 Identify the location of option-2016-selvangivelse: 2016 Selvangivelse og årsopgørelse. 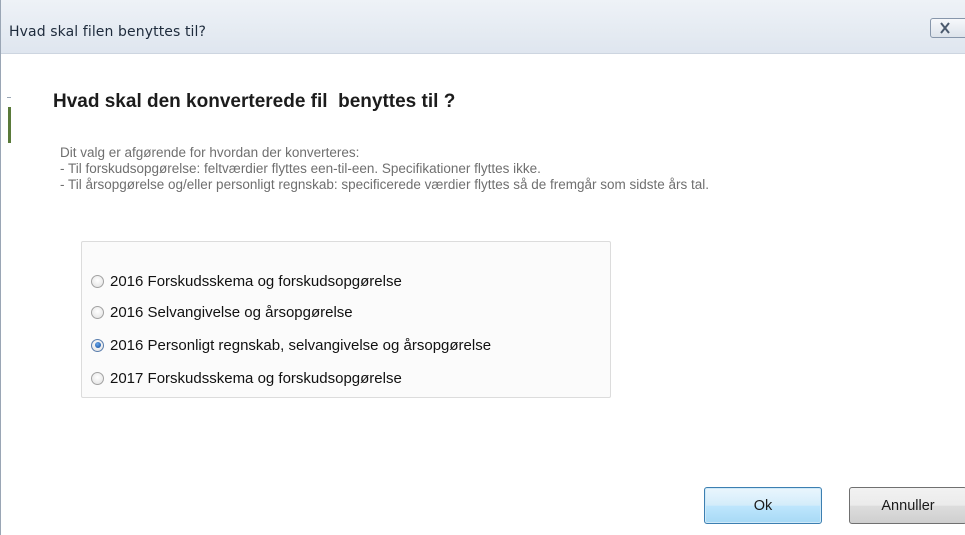
(222, 312).